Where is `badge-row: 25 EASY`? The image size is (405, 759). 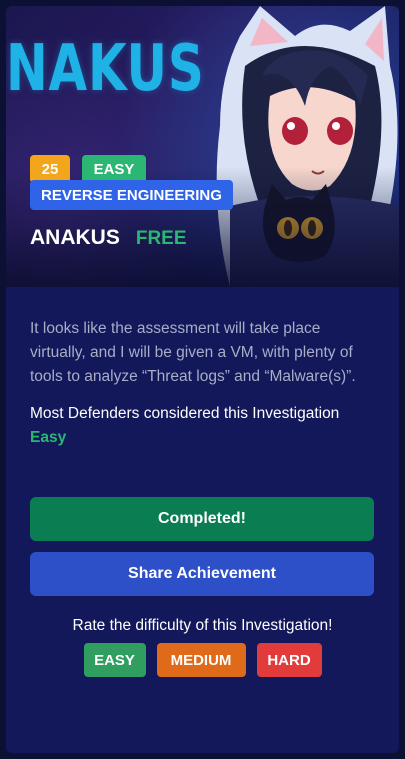
badge-row: 25 EASY is located at coordinates (88, 169).